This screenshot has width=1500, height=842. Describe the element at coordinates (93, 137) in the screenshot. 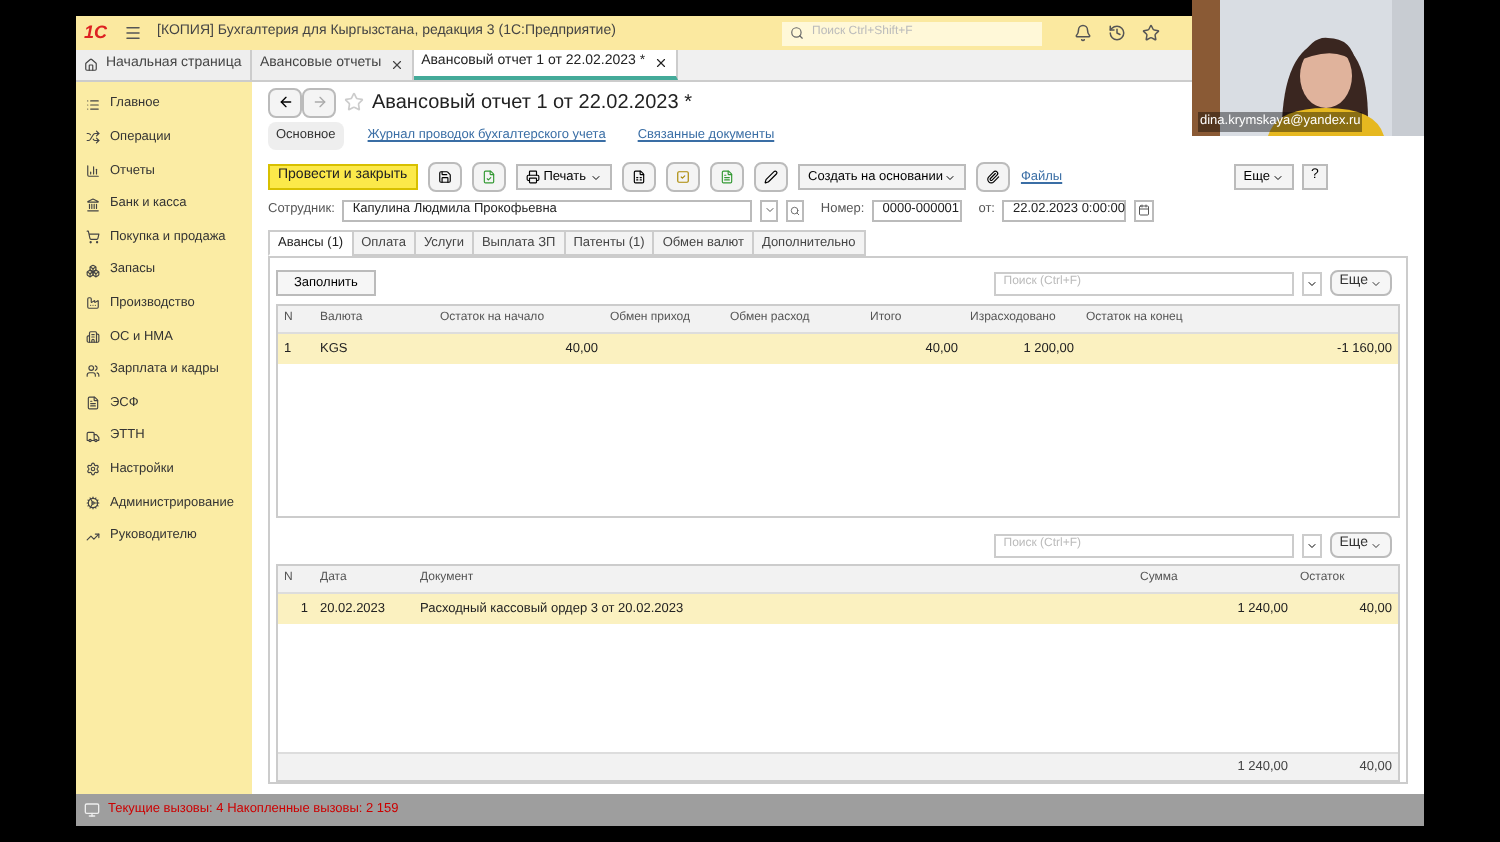

I see `shuffle-icon` at that location.